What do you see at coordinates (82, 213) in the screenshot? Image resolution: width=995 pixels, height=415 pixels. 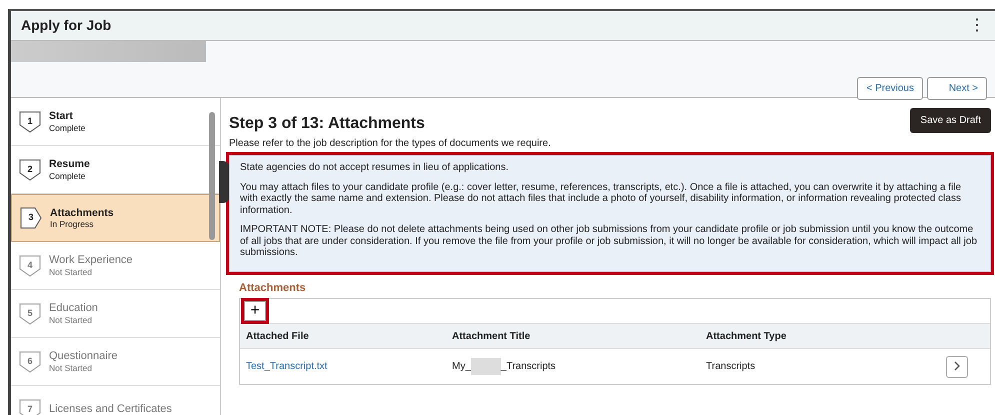 I see `step-label: Attachments` at bounding box center [82, 213].